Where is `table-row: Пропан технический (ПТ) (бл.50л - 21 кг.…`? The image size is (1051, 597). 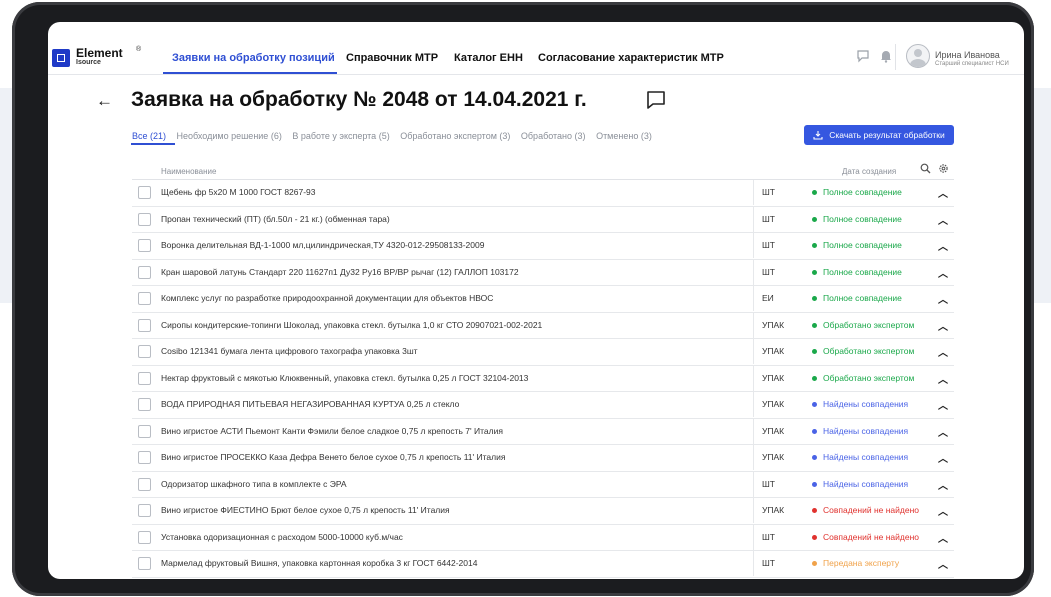 table-row: Пропан технический (ПТ) (бл.50л - 21 кг.… is located at coordinates (543, 219).